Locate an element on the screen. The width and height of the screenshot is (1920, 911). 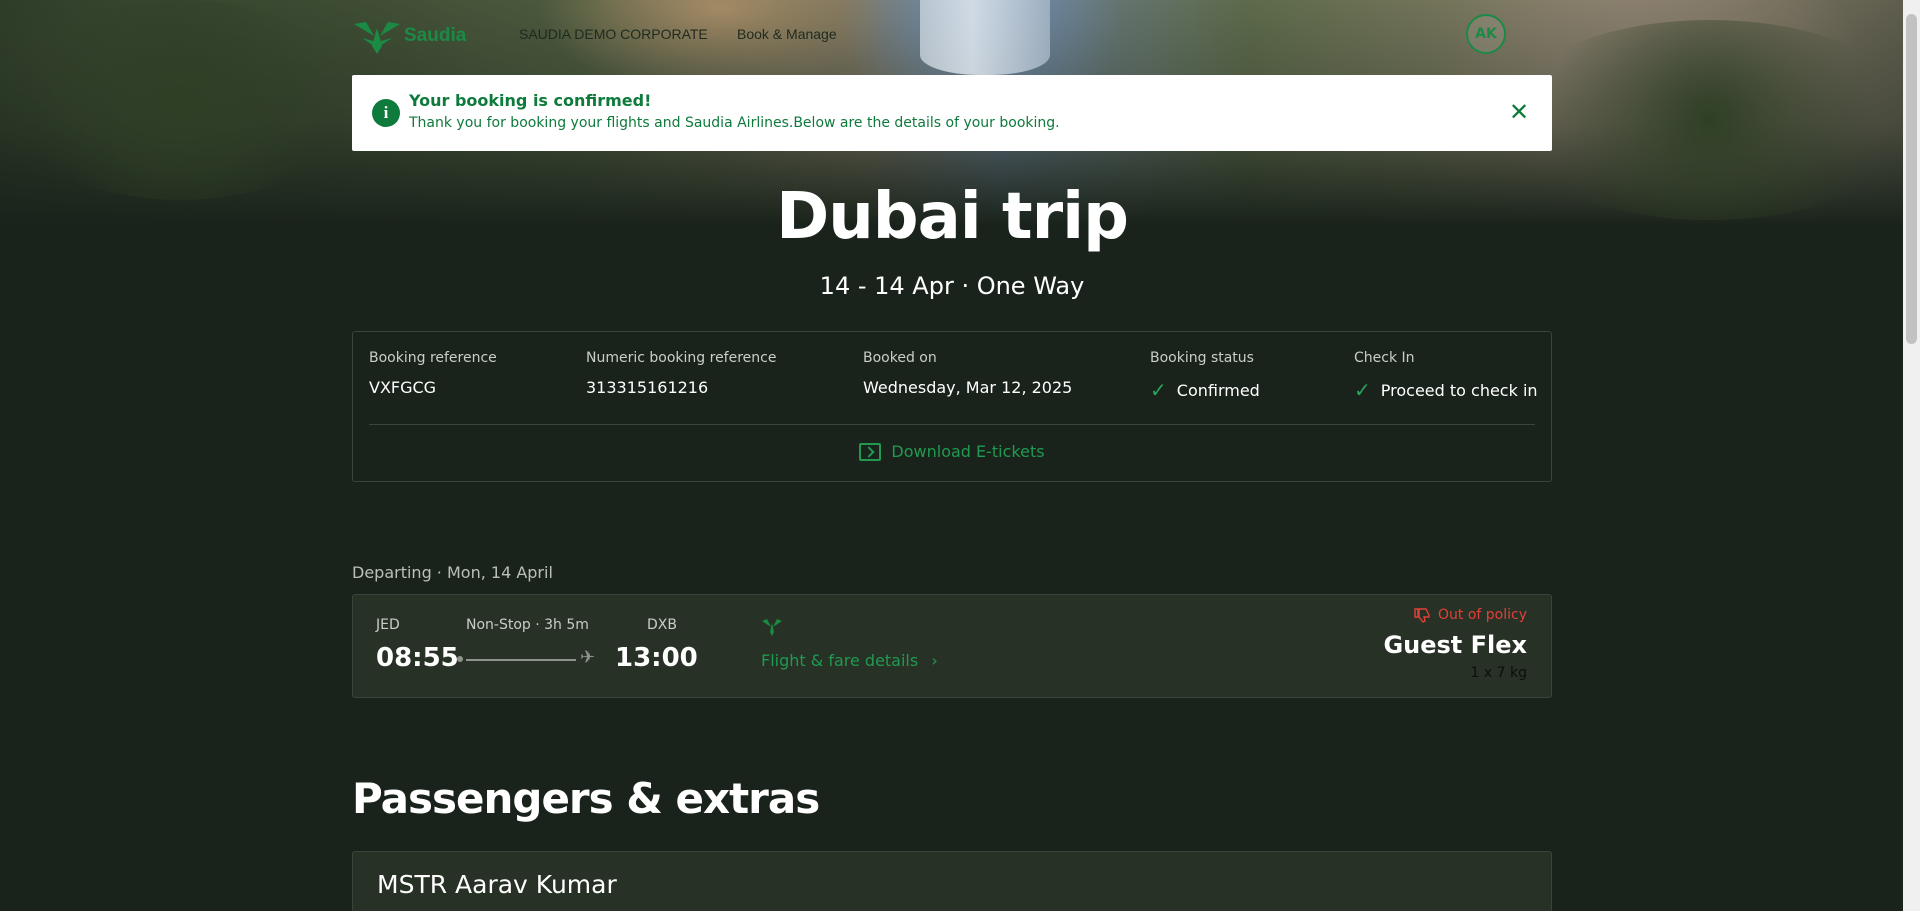
booking-reference: Booking reference VXFGCG is located at coordinates (433, 373).